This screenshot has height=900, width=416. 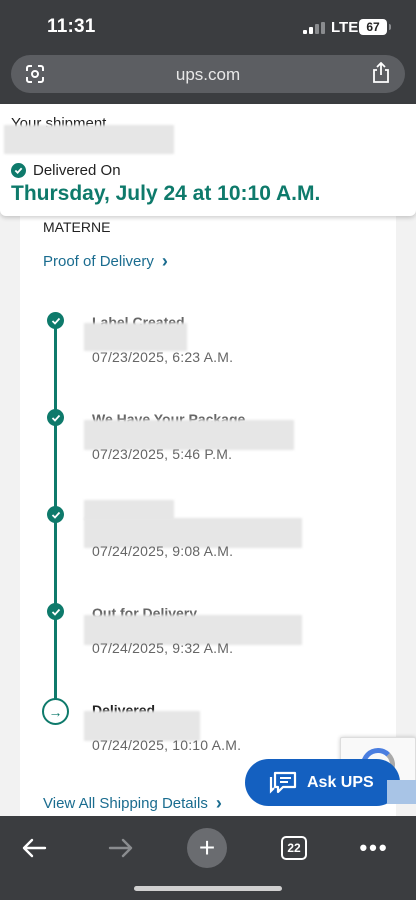 I want to click on url-text: ups.com, so click(x=208, y=75).